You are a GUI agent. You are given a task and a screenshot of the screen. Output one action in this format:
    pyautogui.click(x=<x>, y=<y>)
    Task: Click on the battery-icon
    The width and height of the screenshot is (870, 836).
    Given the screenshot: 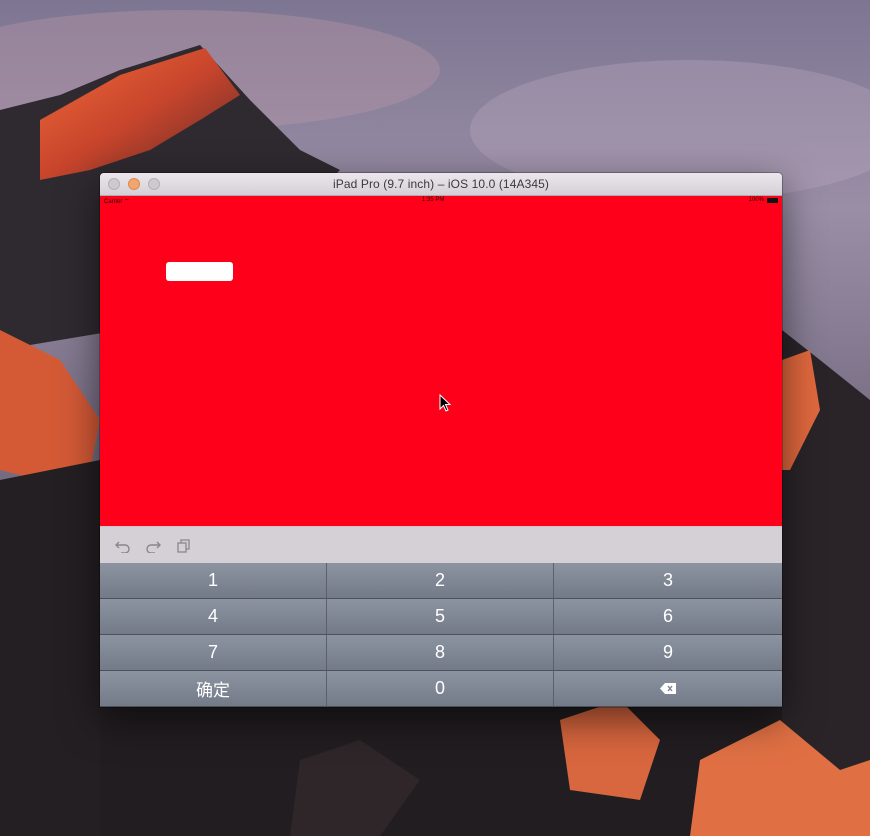 What is the action you would take?
    pyautogui.click(x=772, y=200)
    